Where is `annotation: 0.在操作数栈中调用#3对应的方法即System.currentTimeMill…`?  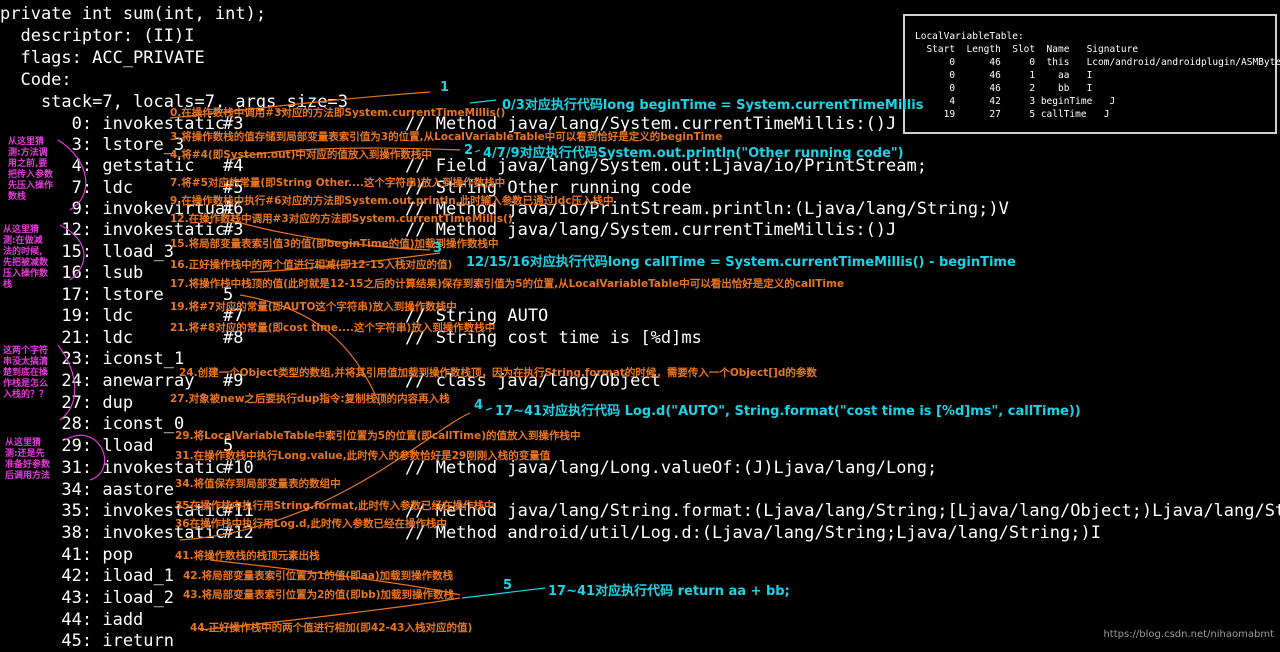
annotation: 0.在操作数栈中调用#3对应的方法即System.currentTimeMill… is located at coordinates (338, 113).